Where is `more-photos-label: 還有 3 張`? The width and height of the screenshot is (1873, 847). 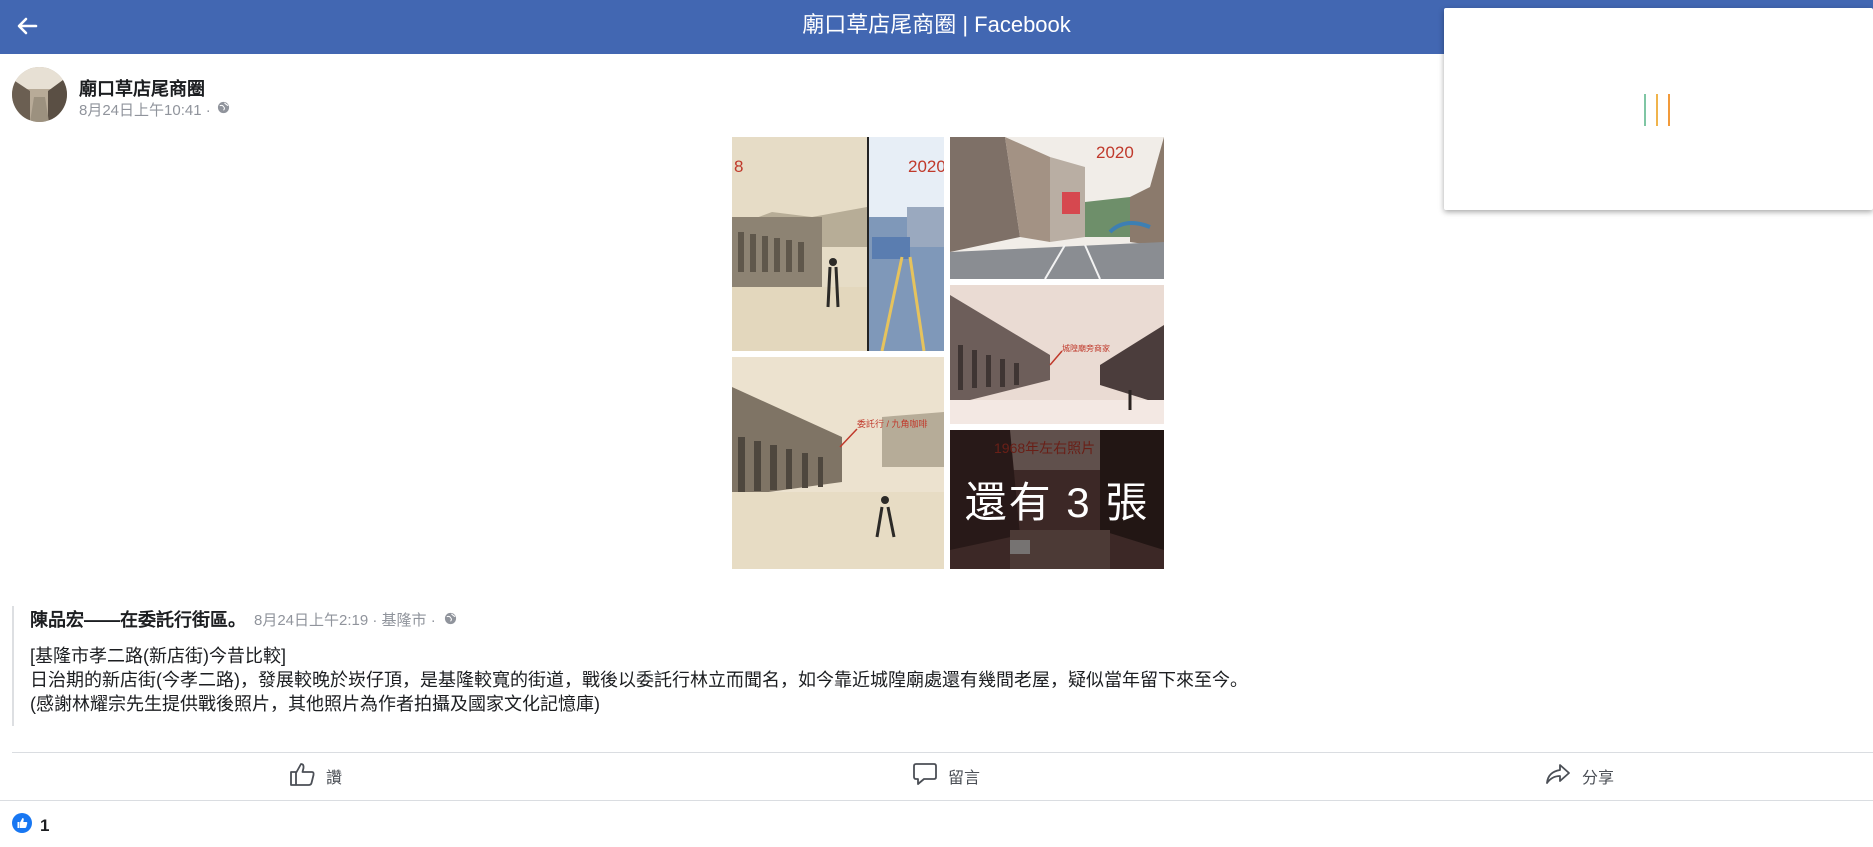 more-photos-label: 還有 3 張 is located at coordinates (1057, 502).